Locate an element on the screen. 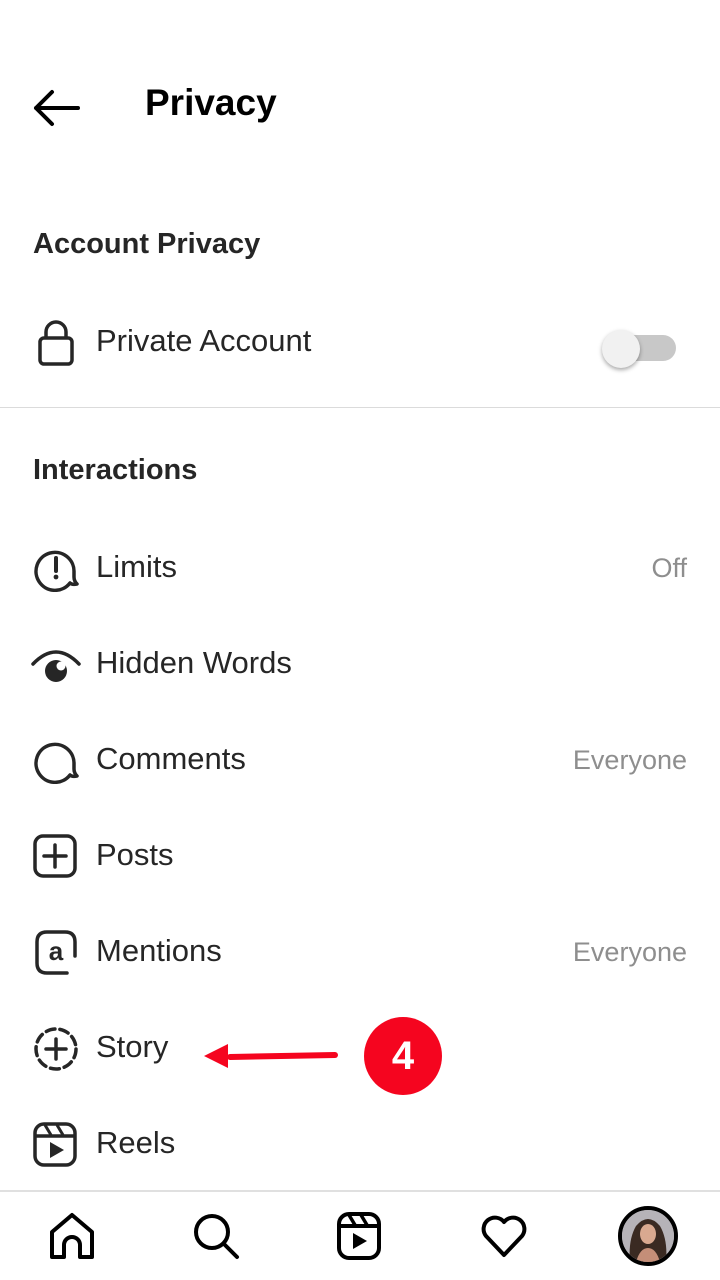 This screenshot has height=1280, width=720. at-icon: a is located at coordinates (56, 953).